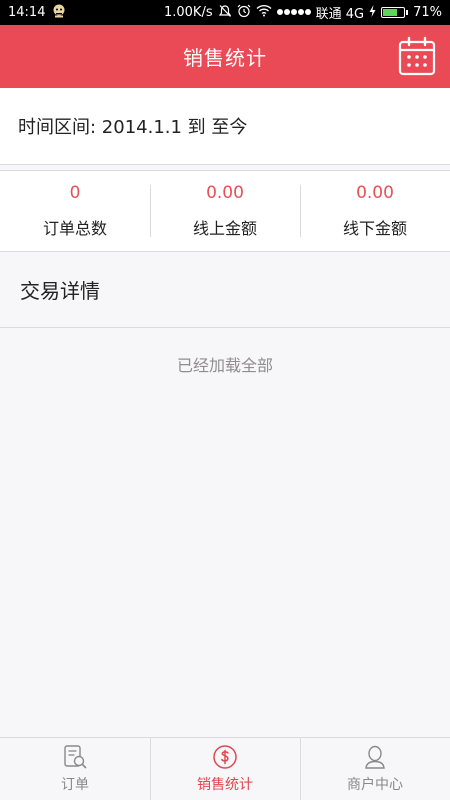 The height and width of the screenshot is (800, 450). I want to click on stat-label: 线下金额, so click(374, 228).